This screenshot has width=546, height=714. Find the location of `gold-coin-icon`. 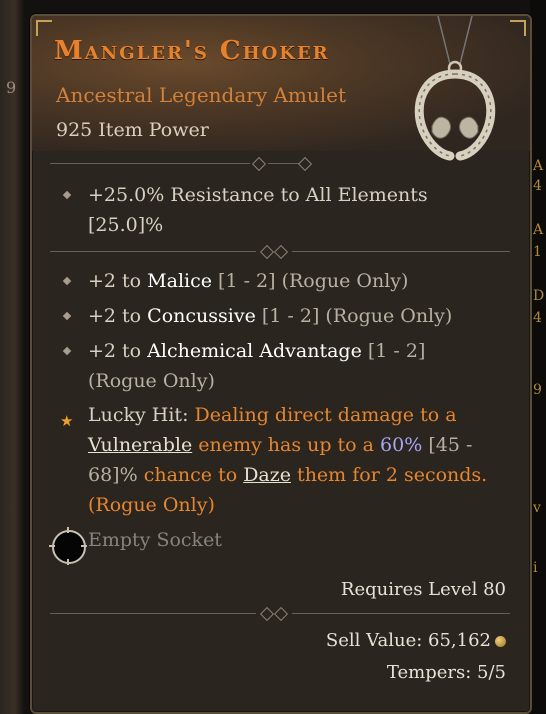

gold-coin-icon is located at coordinates (500, 641).